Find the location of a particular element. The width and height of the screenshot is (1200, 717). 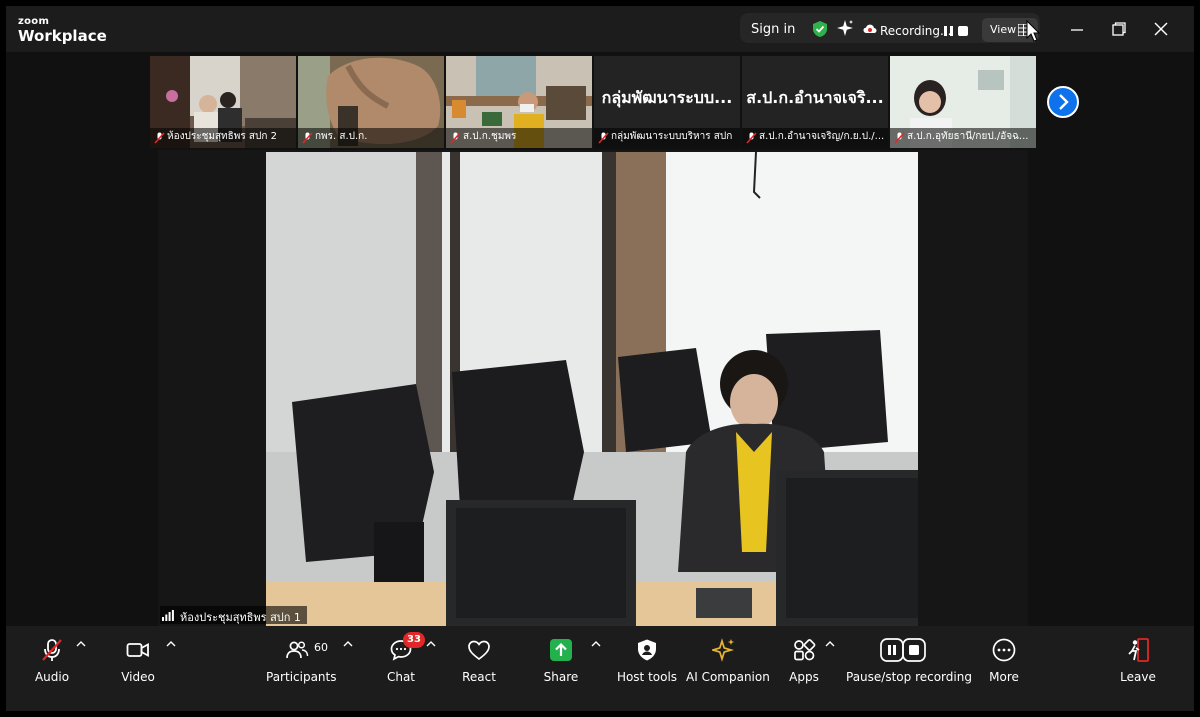

more-button: More is located at coordinates (1004, 661).